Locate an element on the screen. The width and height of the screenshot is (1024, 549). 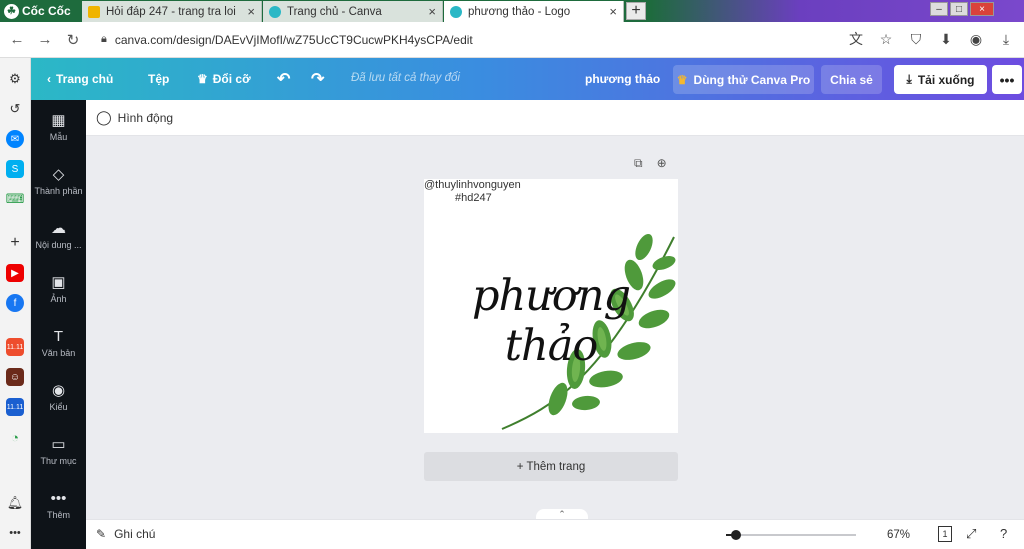
side-tool-more: ••• Thêm is located at coordinates (58, 505).